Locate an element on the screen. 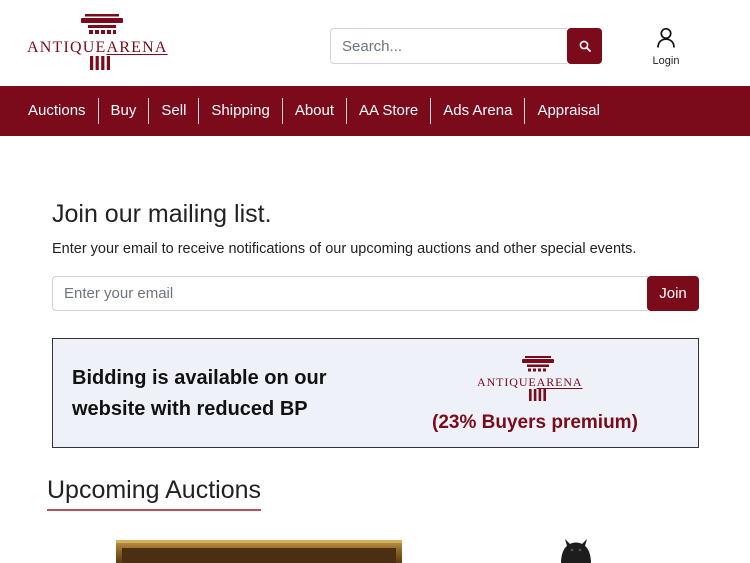  login-link: Login is located at coordinates (666, 47).